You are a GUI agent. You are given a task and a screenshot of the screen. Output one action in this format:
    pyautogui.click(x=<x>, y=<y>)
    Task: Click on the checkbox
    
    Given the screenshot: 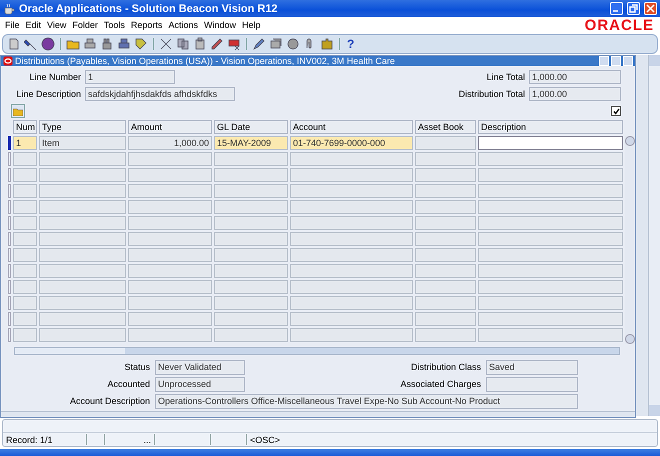 What is the action you would take?
    pyautogui.click(x=616, y=111)
    